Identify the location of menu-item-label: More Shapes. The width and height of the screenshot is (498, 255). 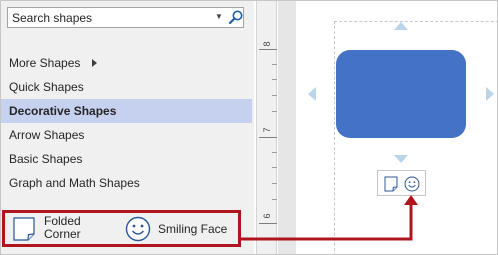
(45, 63).